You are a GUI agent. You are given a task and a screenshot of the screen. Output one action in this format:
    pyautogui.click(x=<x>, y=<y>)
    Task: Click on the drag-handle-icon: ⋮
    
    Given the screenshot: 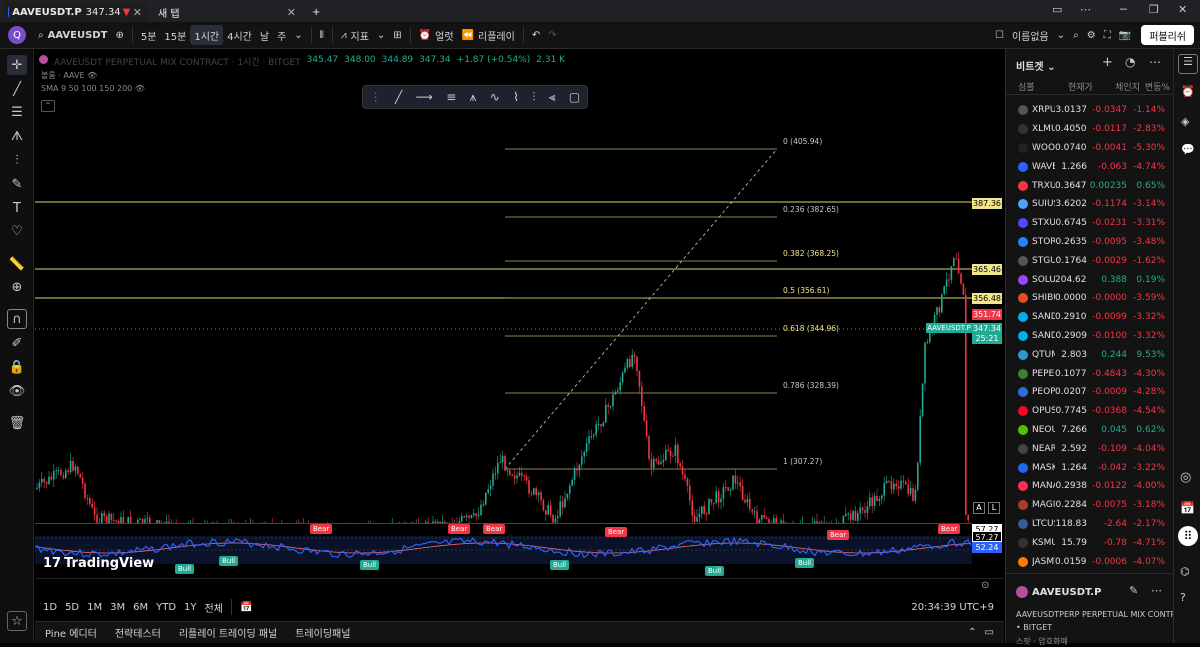 What is the action you would take?
    pyautogui.click(x=376, y=97)
    